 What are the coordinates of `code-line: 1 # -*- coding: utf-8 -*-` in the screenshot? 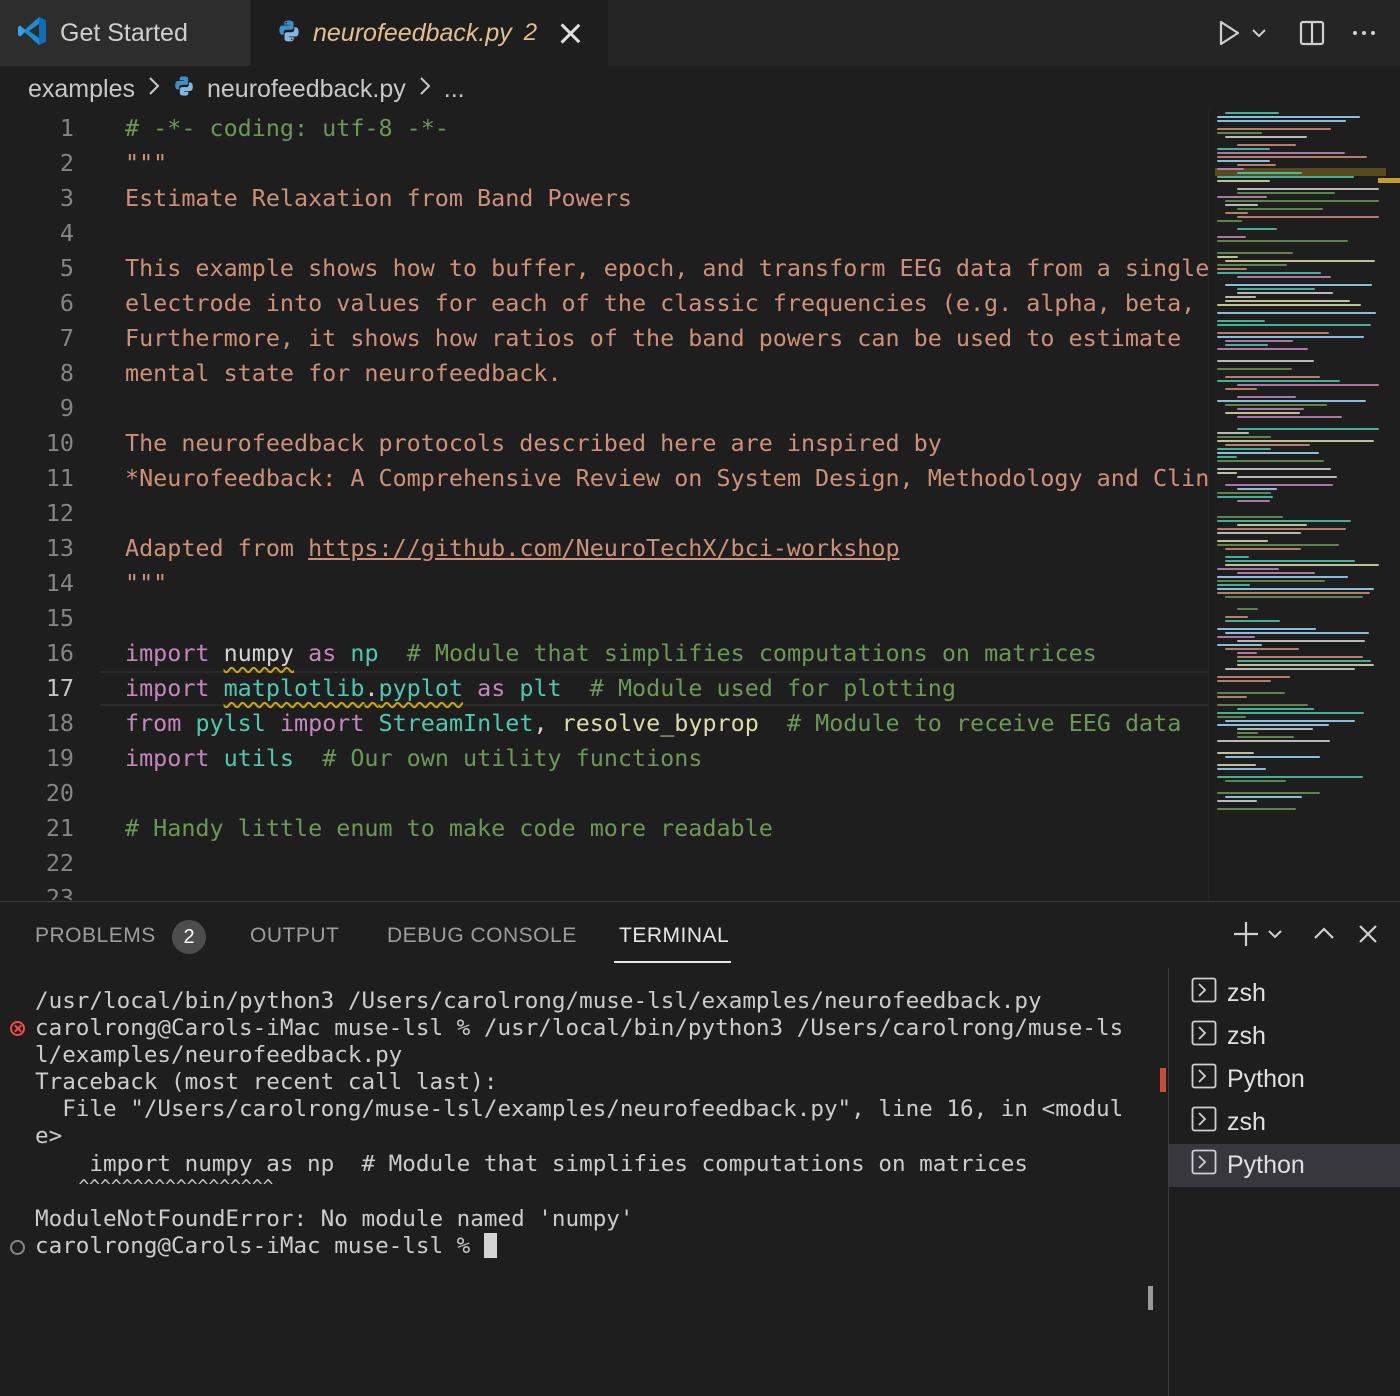 It's located at (604, 127).